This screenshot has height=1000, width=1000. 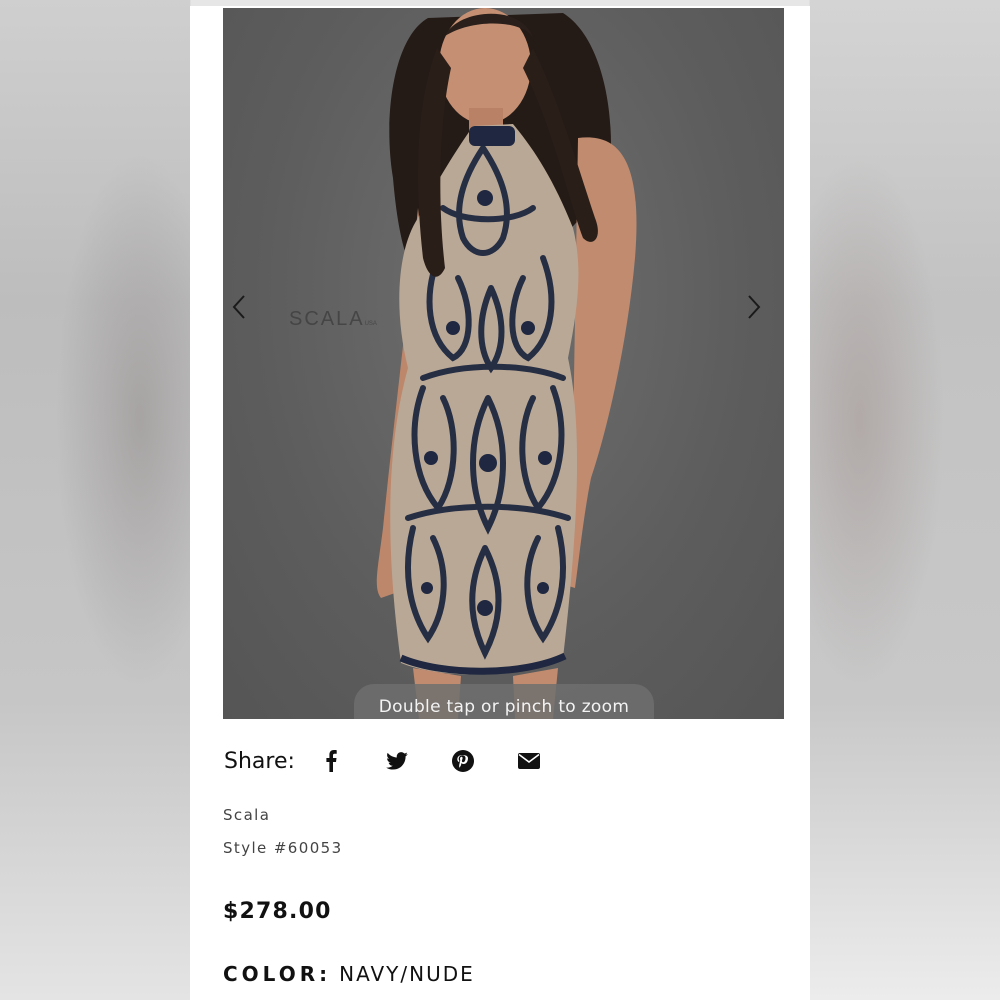 I want to click on brand-name: Scala, so click(x=246, y=815).